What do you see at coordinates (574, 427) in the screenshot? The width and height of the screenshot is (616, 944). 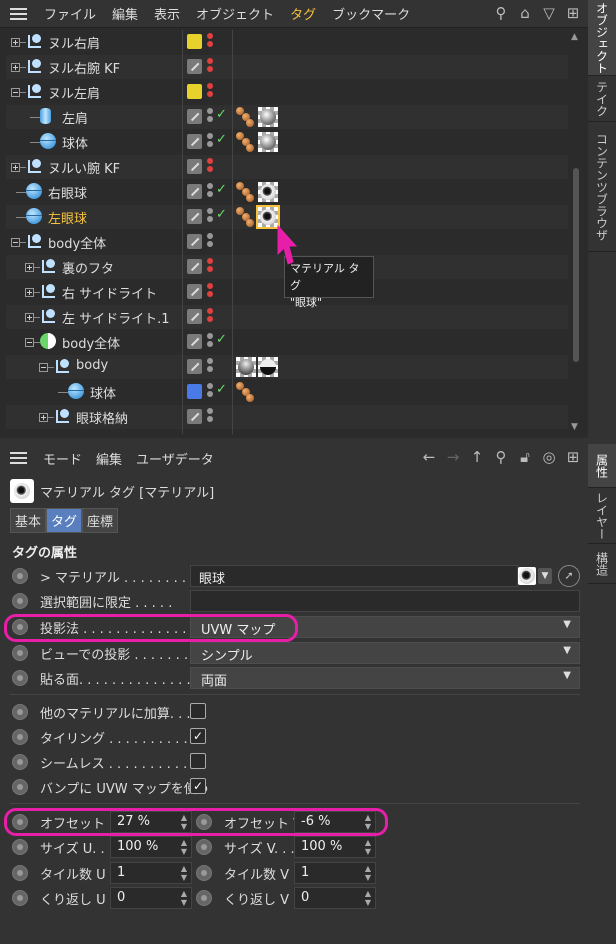 I see `scroll-down-icon: ▼` at bounding box center [574, 427].